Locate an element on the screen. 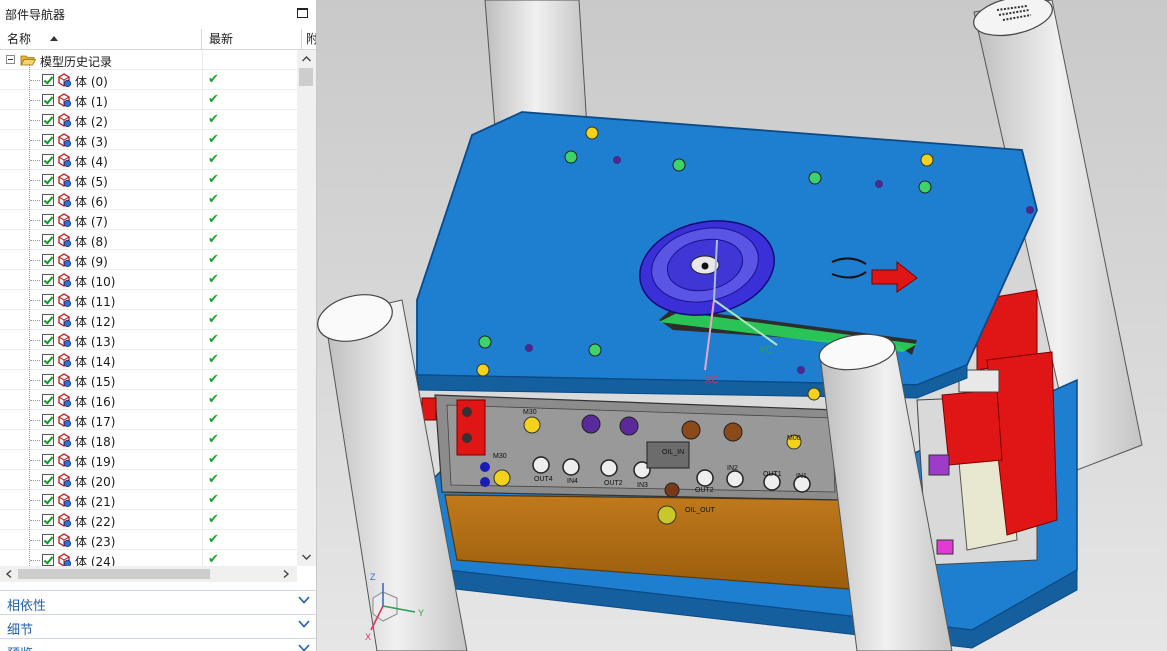 This screenshot has width=1167, height=651. tree-row: 体 (18) ✔ is located at coordinates (148, 440).